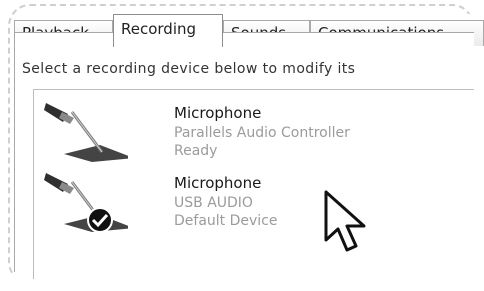  What do you see at coordinates (100, 220) in the screenshot?
I see `default-device-check-icon` at bounding box center [100, 220].